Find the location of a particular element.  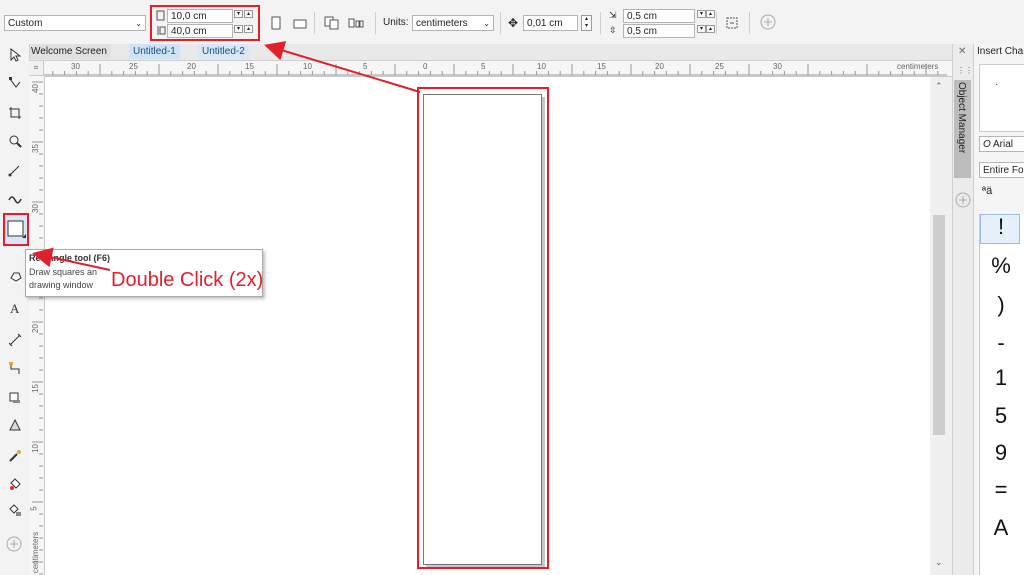

font-value: Arial is located at coordinates (1003, 144).